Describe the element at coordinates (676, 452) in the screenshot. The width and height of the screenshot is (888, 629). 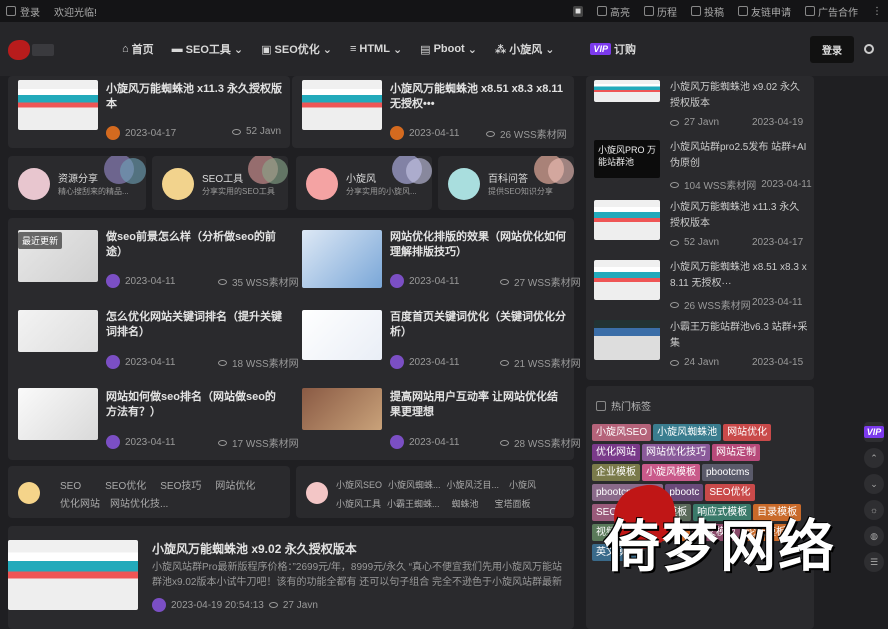
I see `hot-tag: 网站优化技巧` at that location.